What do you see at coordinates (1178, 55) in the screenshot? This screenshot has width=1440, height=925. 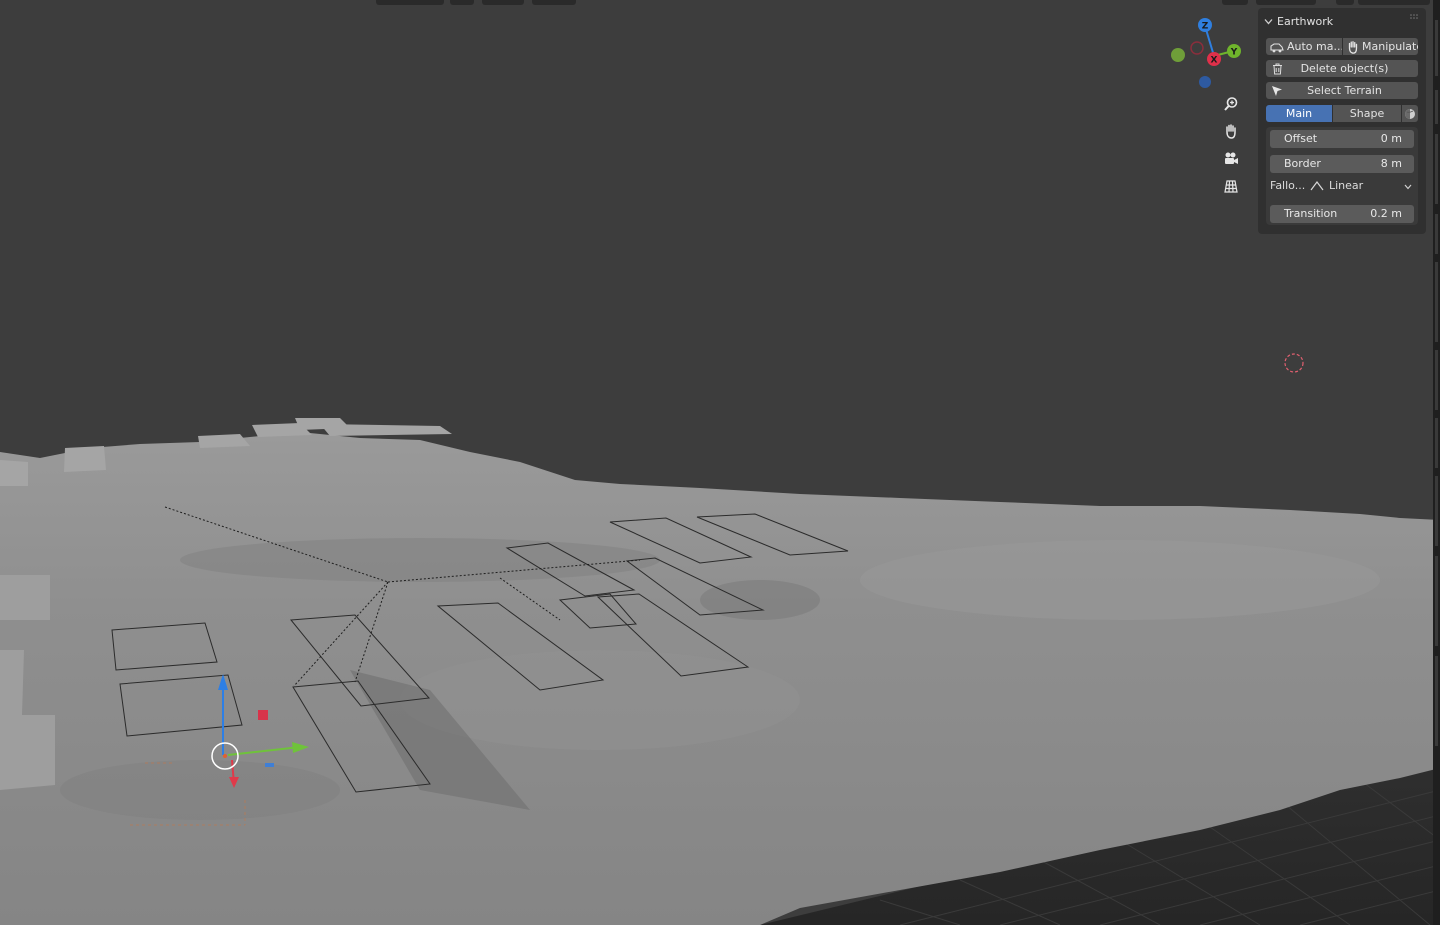 I see `neg-y-axis-icon` at bounding box center [1178, 55].